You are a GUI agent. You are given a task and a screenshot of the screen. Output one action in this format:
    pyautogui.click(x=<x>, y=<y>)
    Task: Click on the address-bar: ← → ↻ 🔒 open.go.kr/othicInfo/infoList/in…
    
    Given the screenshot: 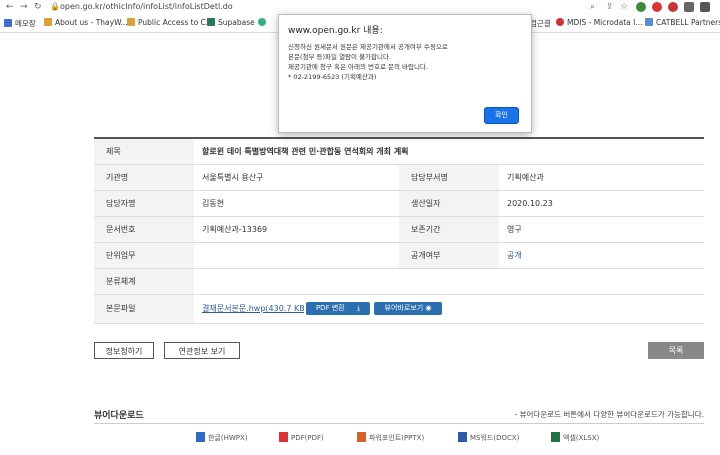 What is the action you would take?
    pyautogui.click(x=360, y=7)
    